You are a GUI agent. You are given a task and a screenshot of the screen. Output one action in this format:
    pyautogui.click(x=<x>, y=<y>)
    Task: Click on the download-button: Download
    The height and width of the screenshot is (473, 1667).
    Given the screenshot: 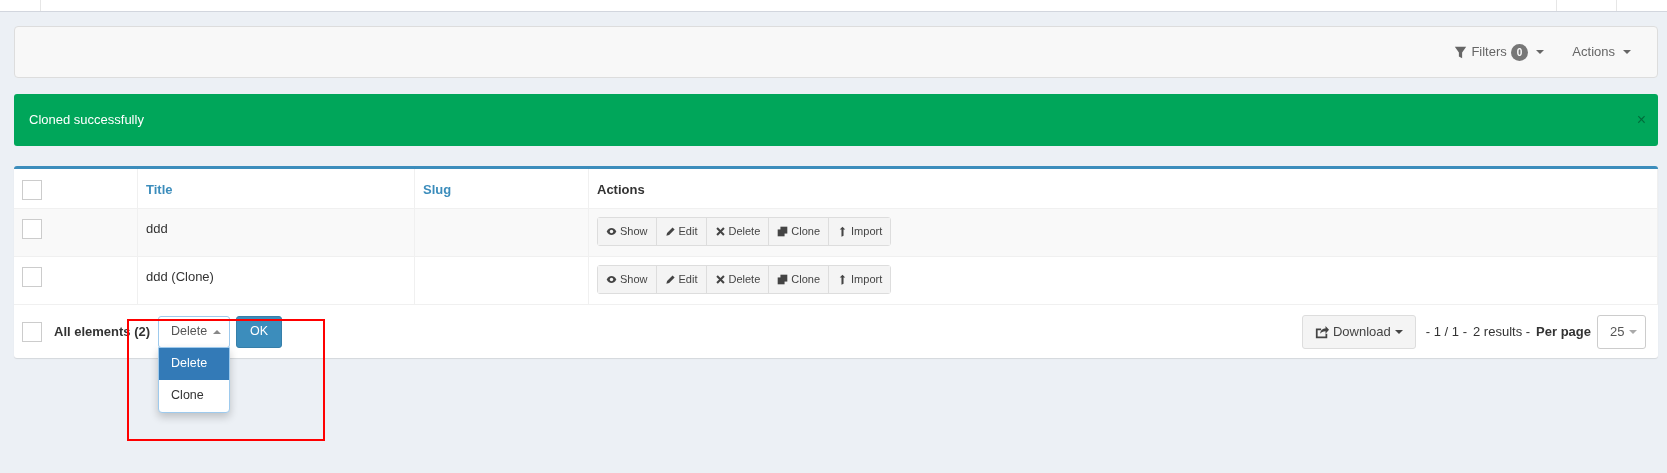 What is the action you would take?
    pyautogui.click(x=1359, y=331)
    